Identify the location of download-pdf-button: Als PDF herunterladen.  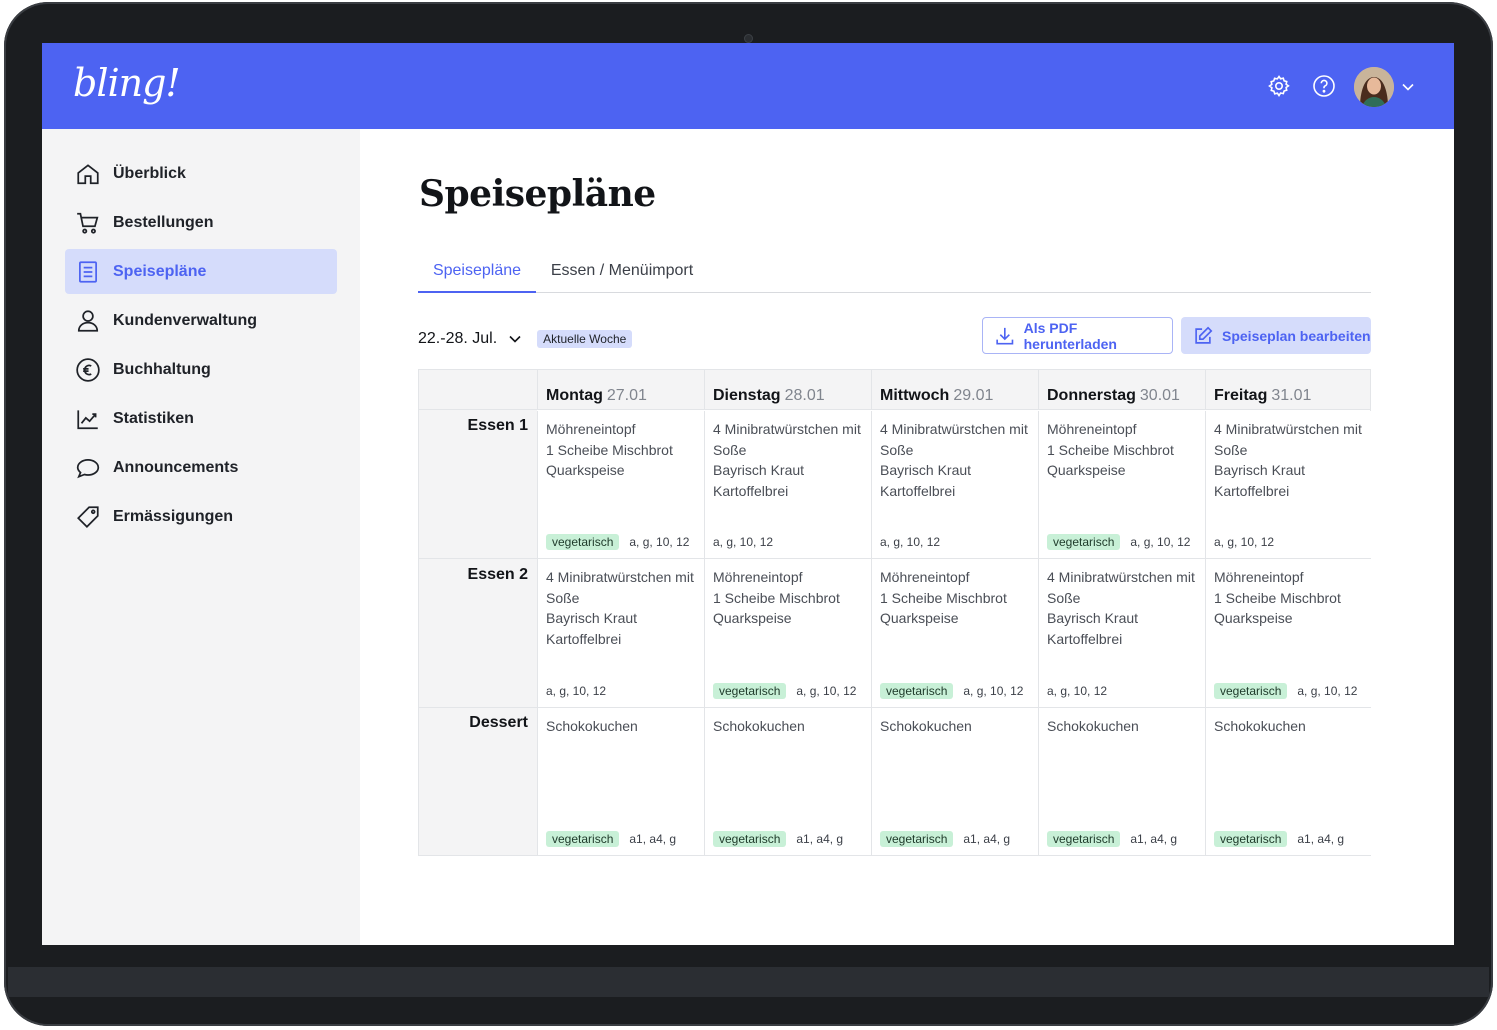
(1077, 335).